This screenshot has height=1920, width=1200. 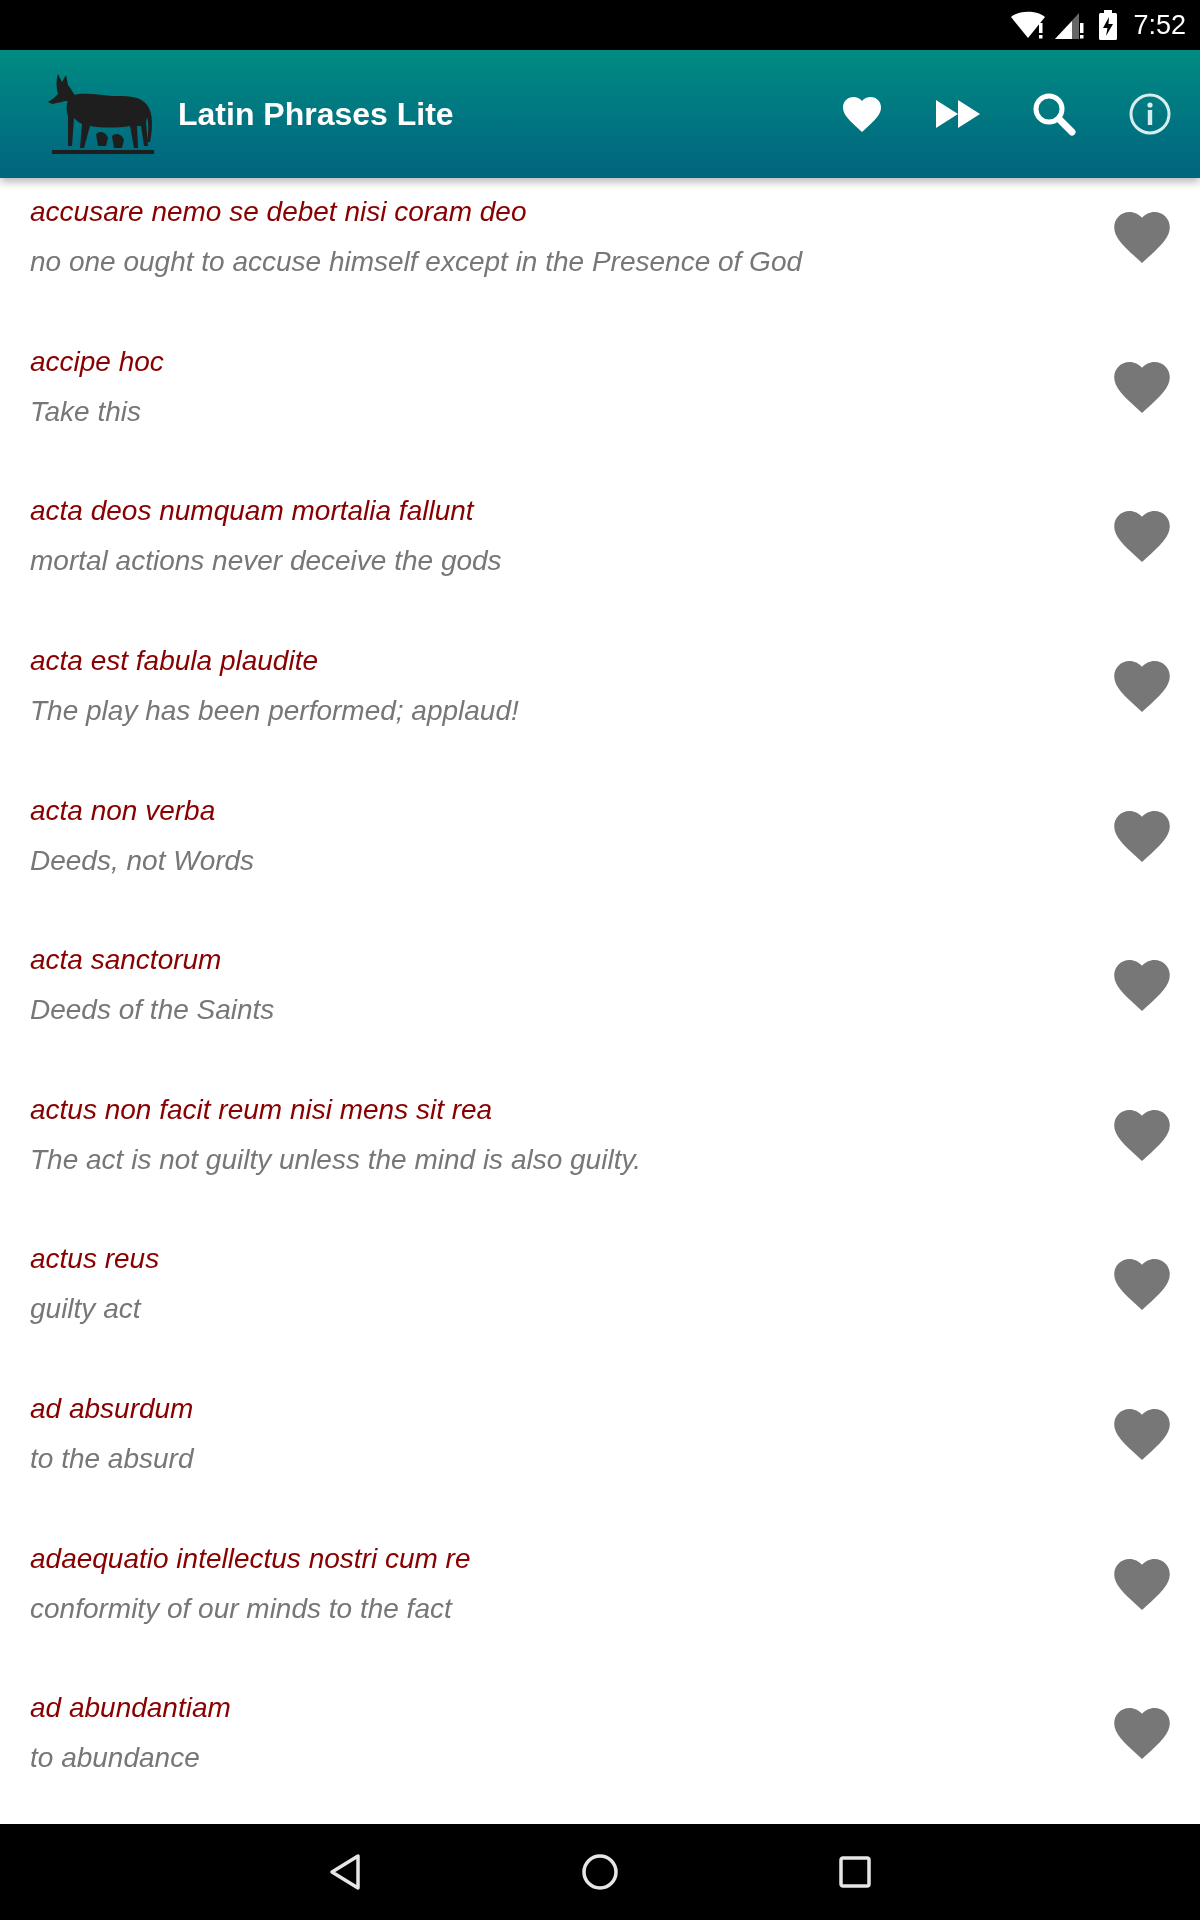 I want to click on wifi-alert-icon, so click(x=1029, y=25).